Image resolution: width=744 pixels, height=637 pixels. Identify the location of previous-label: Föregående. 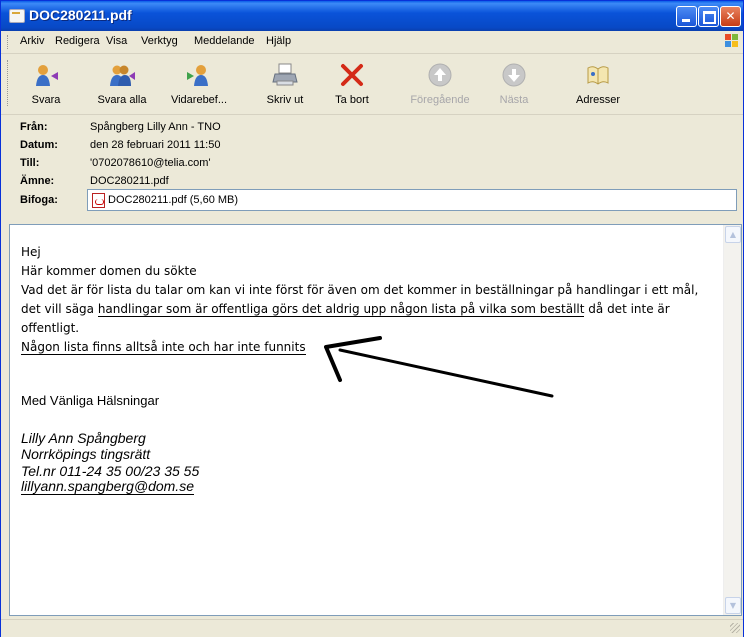
(440, 100).